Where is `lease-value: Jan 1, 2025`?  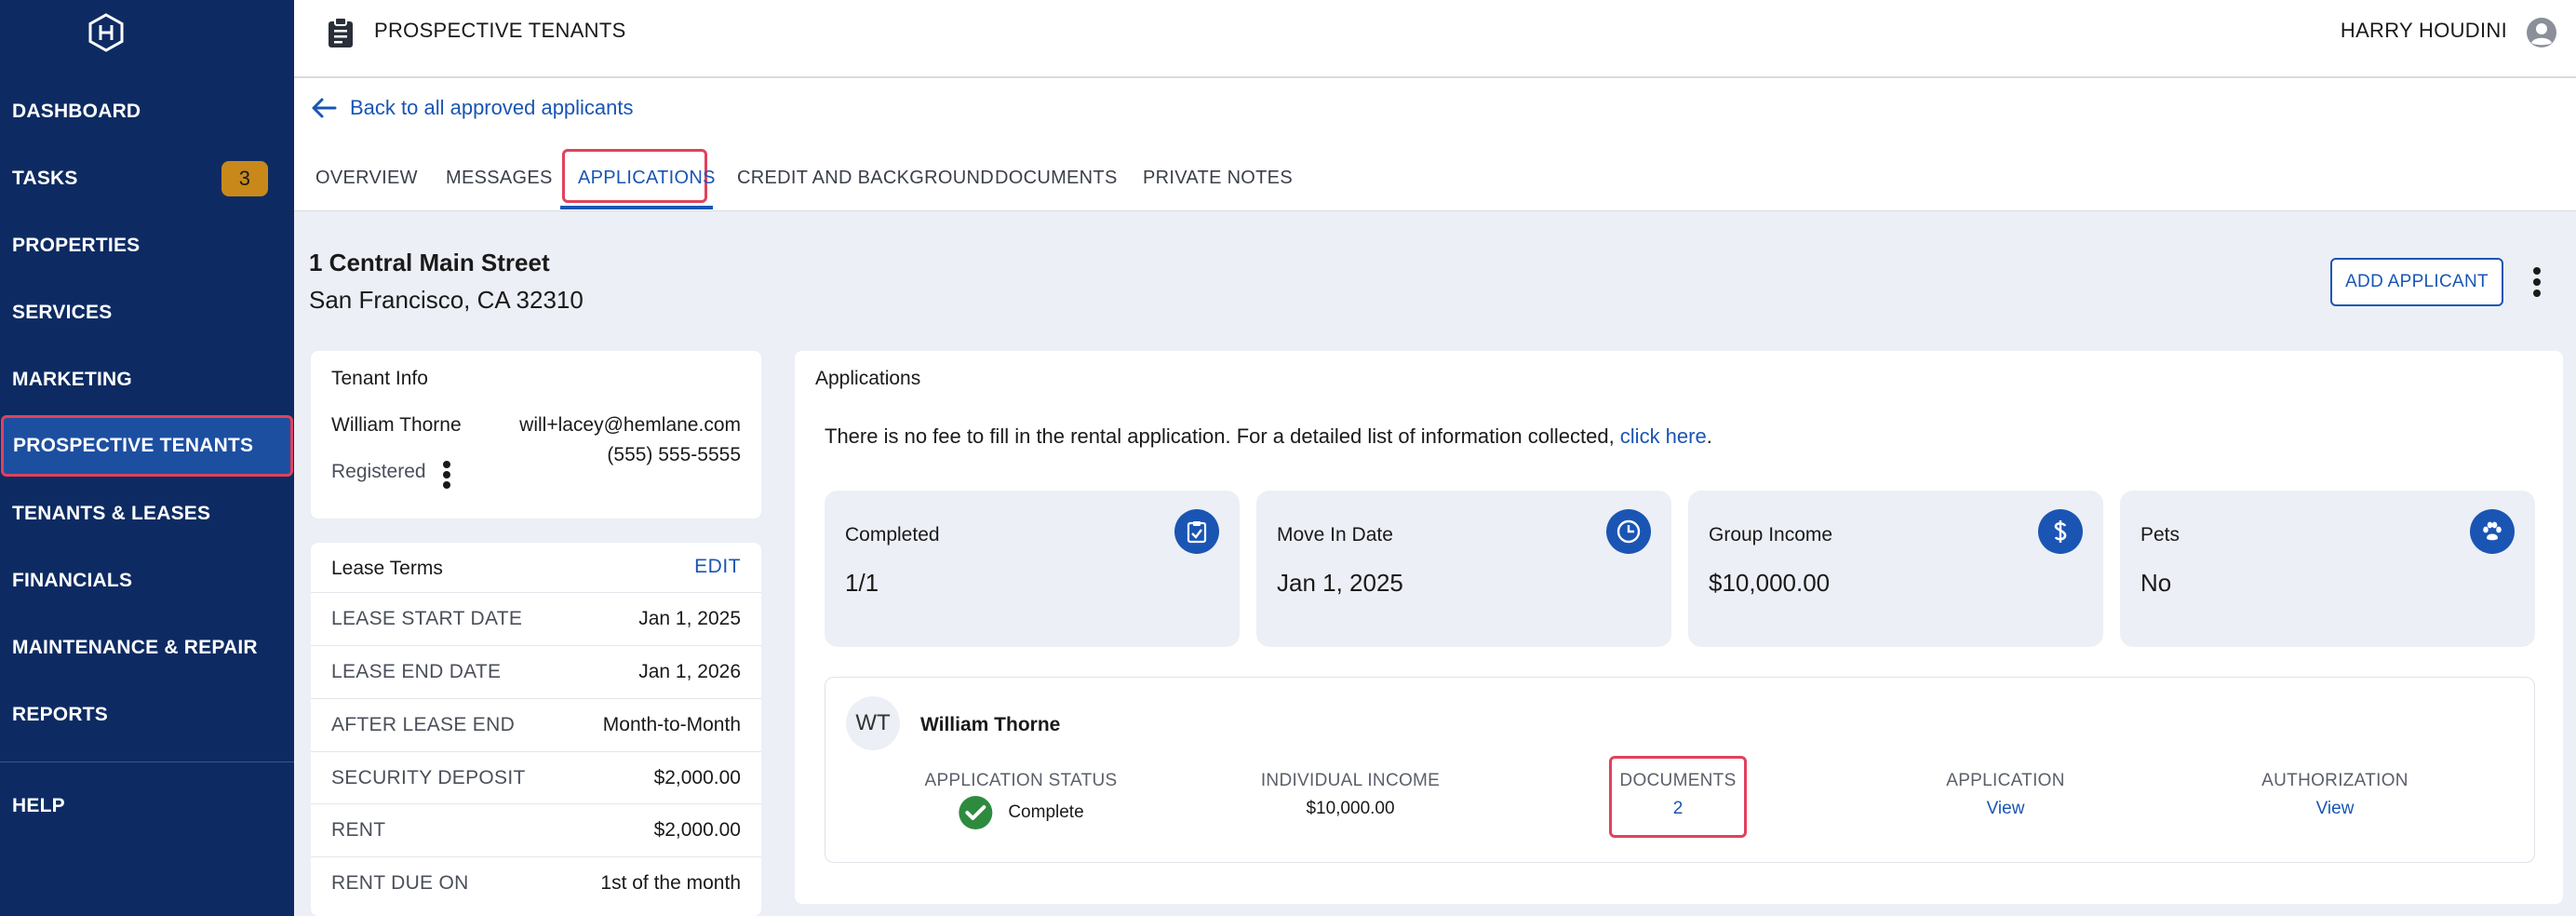 lease-value: Jan 1, 2025 is located at coordinates (689, 618).